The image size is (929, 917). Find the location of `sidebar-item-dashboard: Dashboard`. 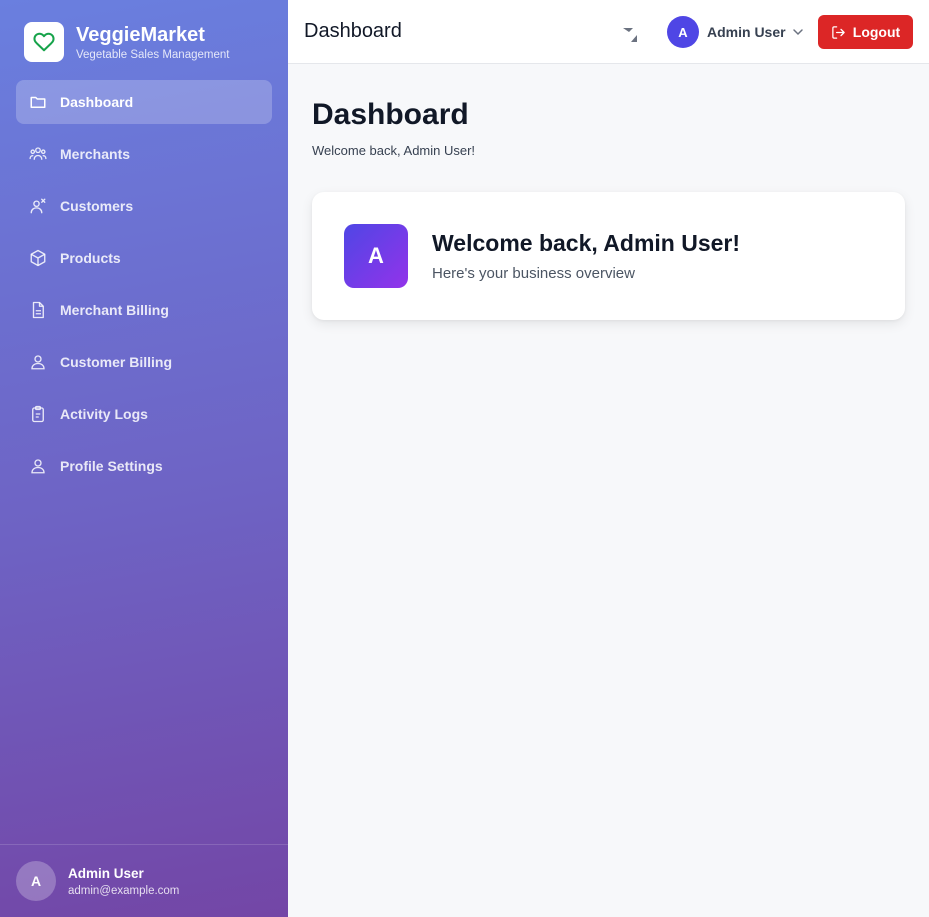

sidebar-item-dashboard: Dashboard is located at coordinates (144, 102).